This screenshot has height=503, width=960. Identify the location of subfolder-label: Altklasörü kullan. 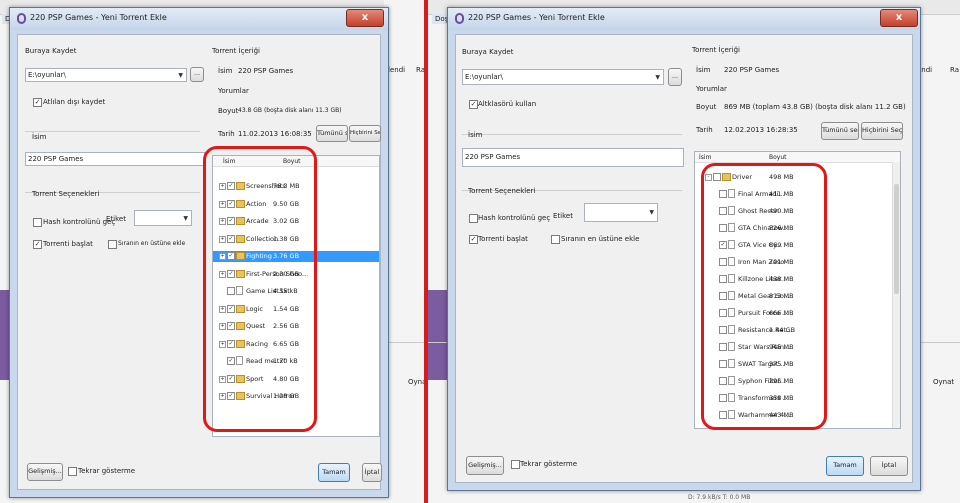
(507, 104).